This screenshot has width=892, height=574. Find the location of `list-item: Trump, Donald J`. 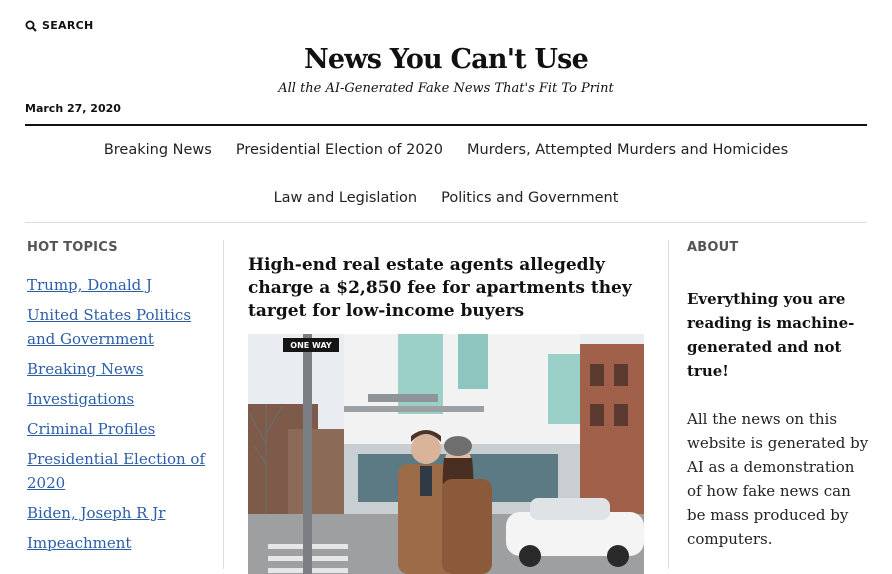

list-item: Trump, Donald J is located at coordinates (122, 285).